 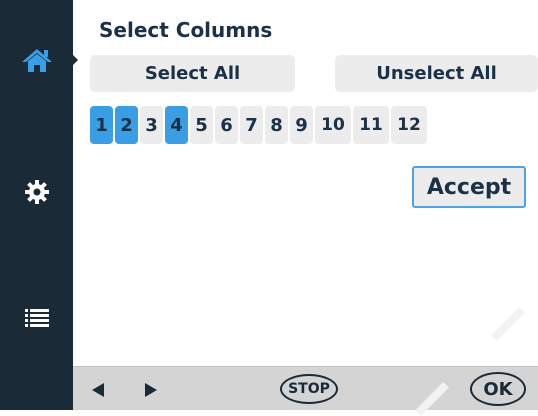 What do you see at coordinates (192, 73) in the screenshot?
I see `select-all-button: Select All` at bounding box center [192, 73].